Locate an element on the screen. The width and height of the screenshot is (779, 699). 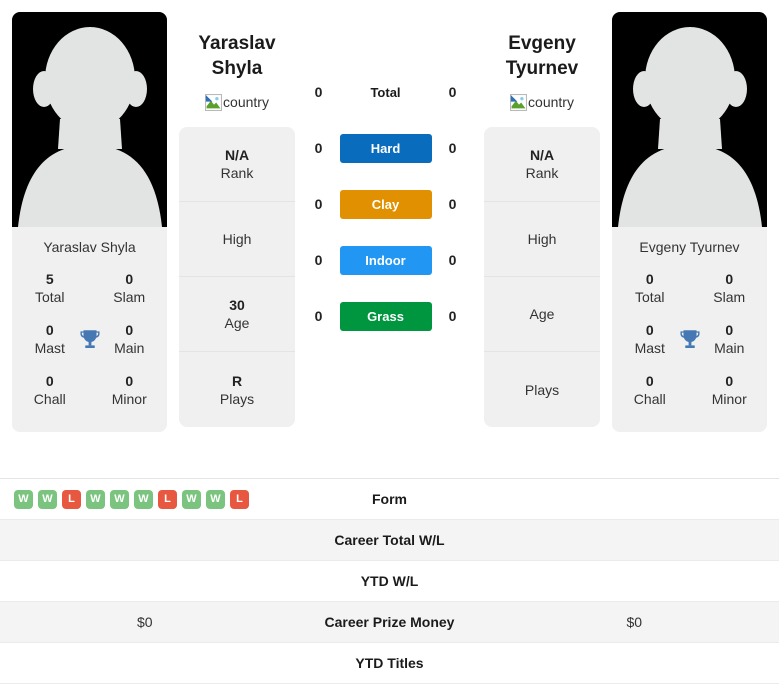
player-photo-left is located at coordinates (89, 119).